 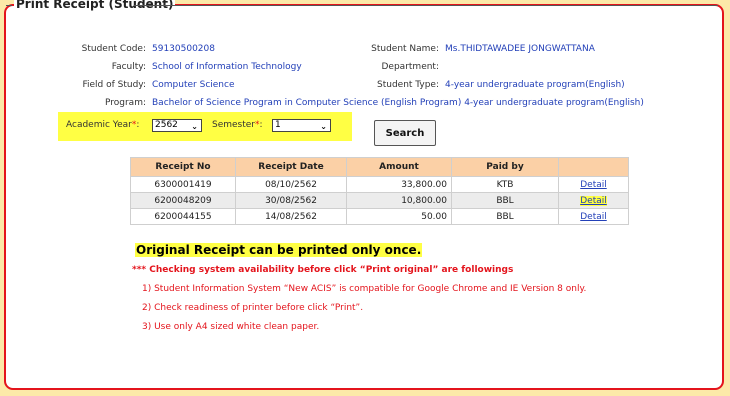 What do you see at coordinates (183, 167) in the screenshot?
I see `header-receipt-no: Receipt No` at bounding box center [183, 167].